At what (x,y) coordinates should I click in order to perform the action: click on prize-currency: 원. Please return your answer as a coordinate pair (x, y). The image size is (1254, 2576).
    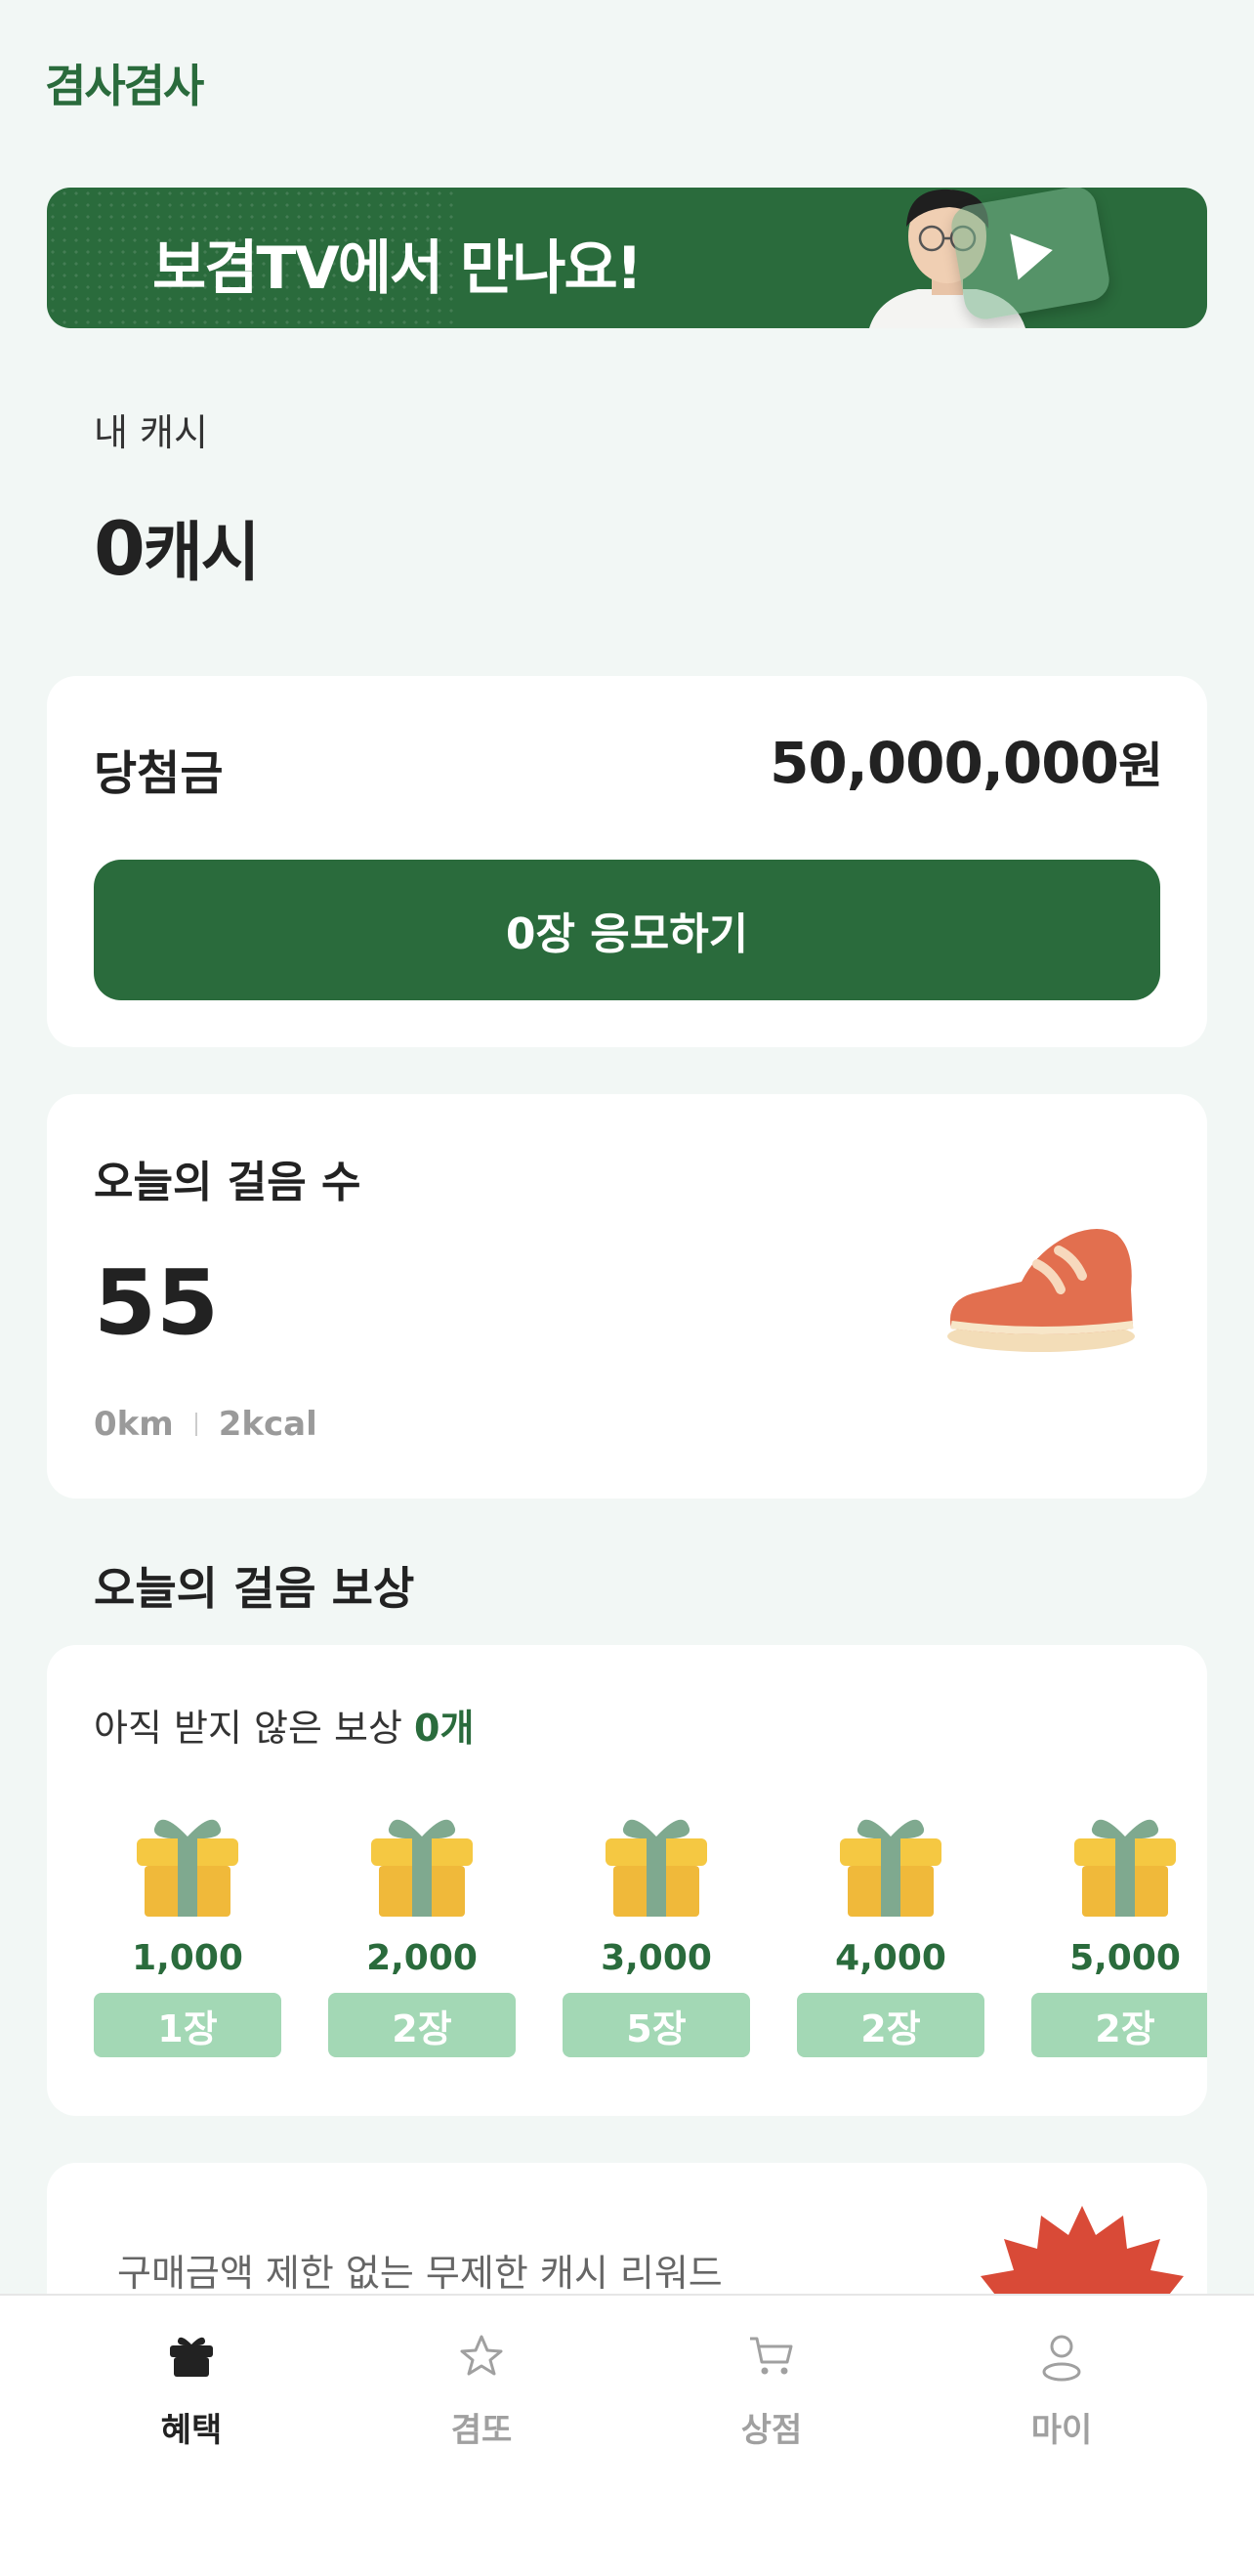
    Looking at the image, I should click on (1140, 766).